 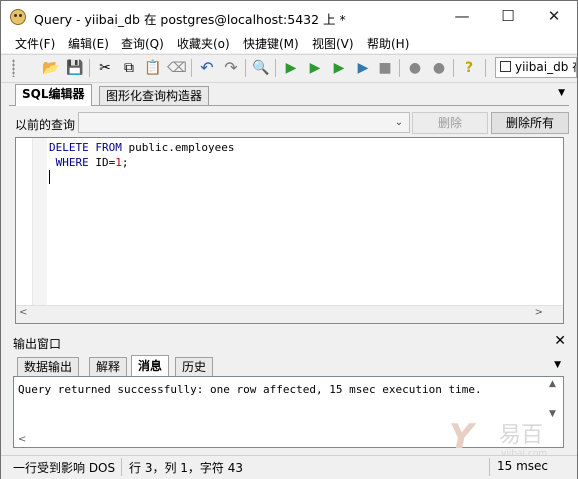 I want to click on tab-explain: 解释, so click(x=108, y=367).